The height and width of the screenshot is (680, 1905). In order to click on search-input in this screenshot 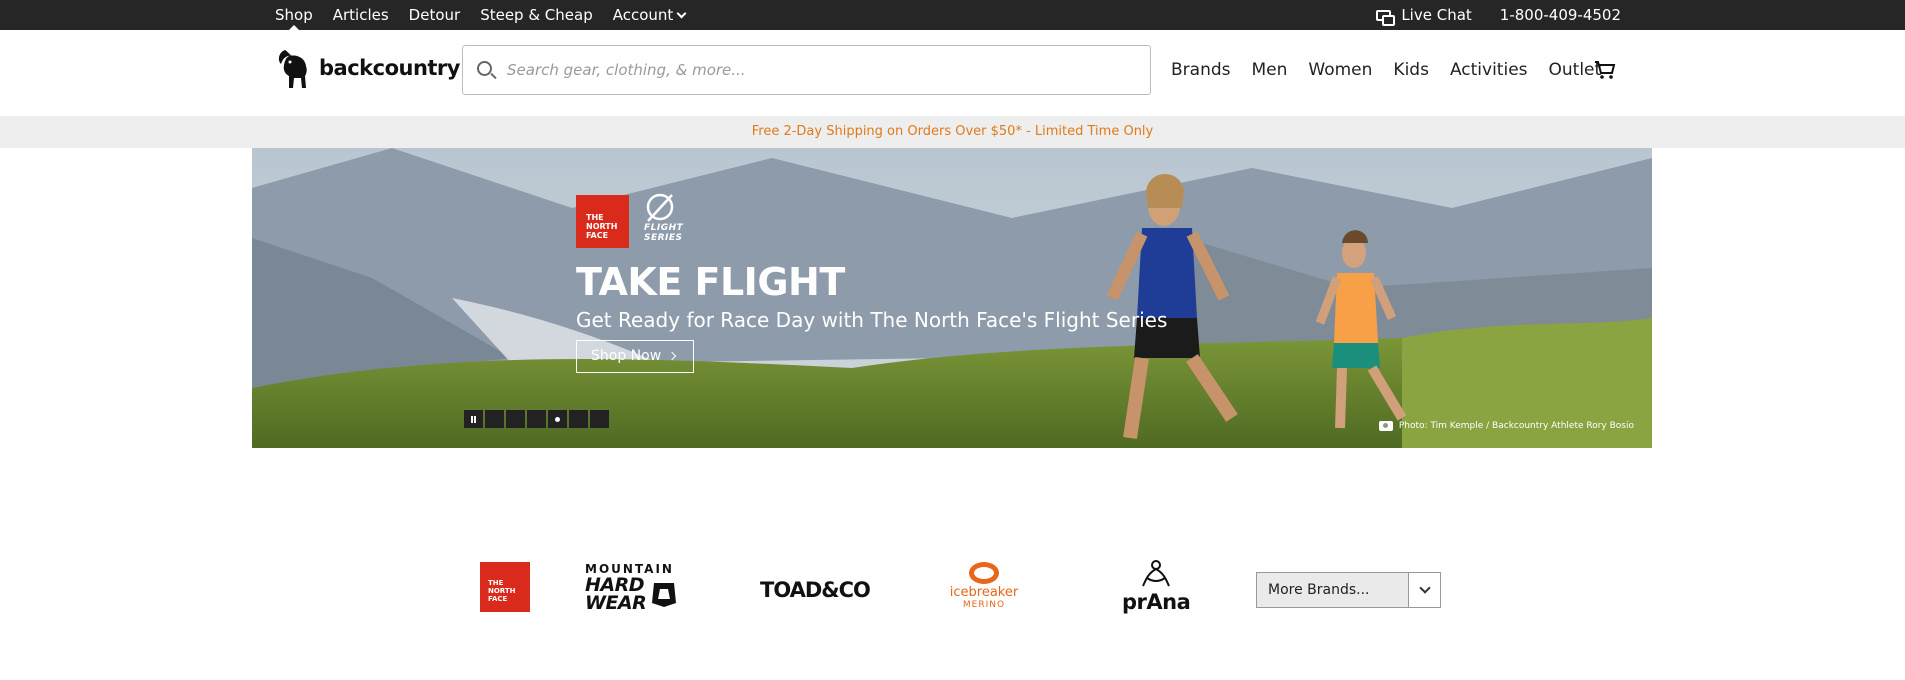, I will do `click(822, 70)`.